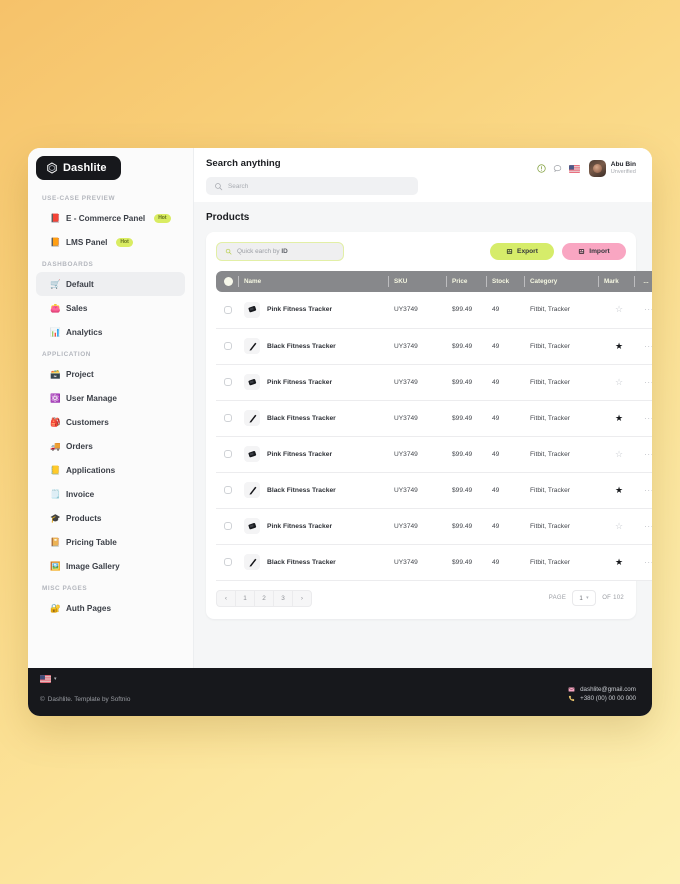 The image size is (680, 884). What do you see at coordinates (574, 168) in the screenshot?
I see `flag-icon` at bounding box center [574, 168].